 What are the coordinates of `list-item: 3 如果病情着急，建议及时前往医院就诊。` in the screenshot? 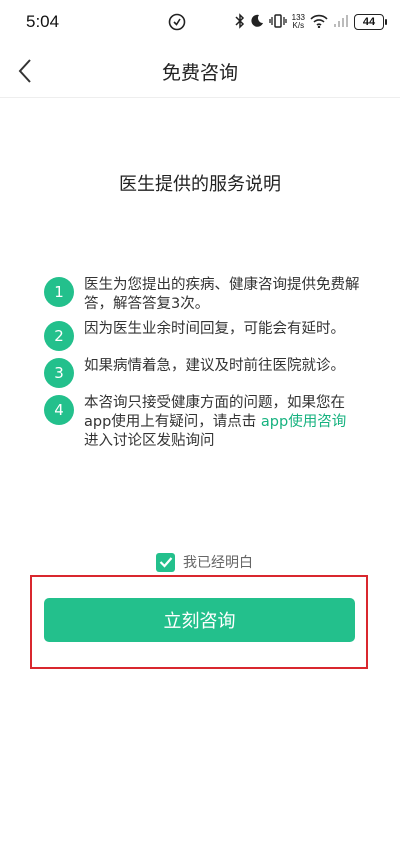 It's located at (204, 372).